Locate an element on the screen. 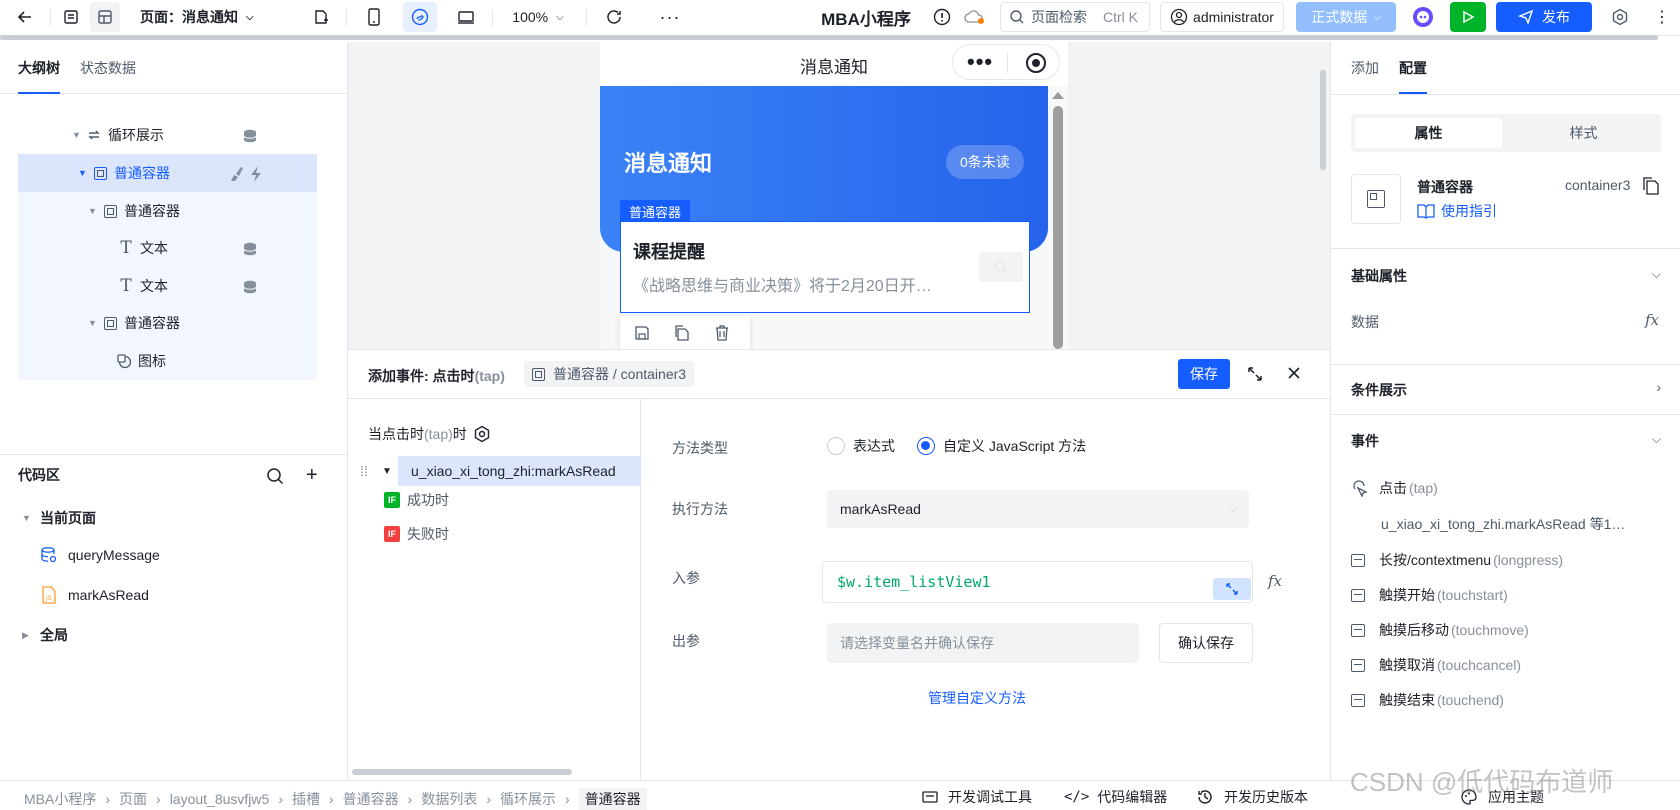 Image resolution: width=1680 pixels, height=810 pixels. method-query-message: queryMessage is located at coordinates (100, 555).